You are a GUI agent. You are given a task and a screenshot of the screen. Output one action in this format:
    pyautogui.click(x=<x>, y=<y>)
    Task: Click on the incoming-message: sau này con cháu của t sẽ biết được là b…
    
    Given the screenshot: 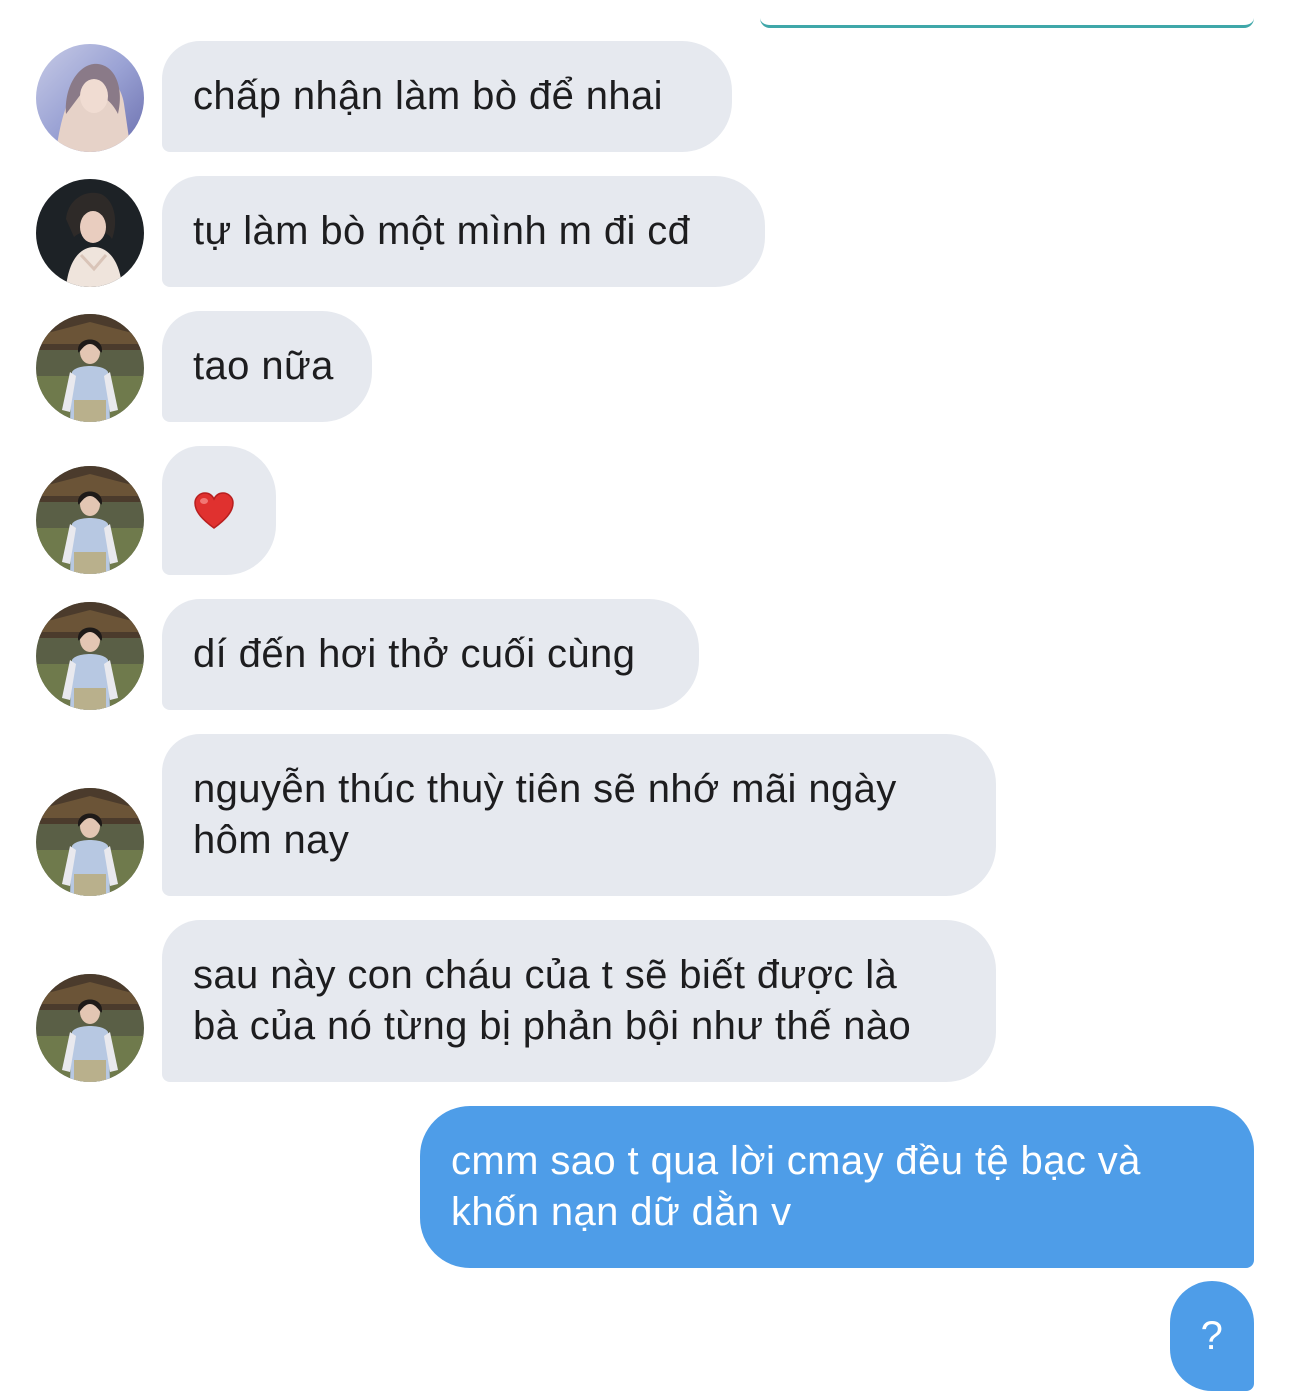 What is the action you would take?
    pyautogui.click(x=579, y=1001)
    